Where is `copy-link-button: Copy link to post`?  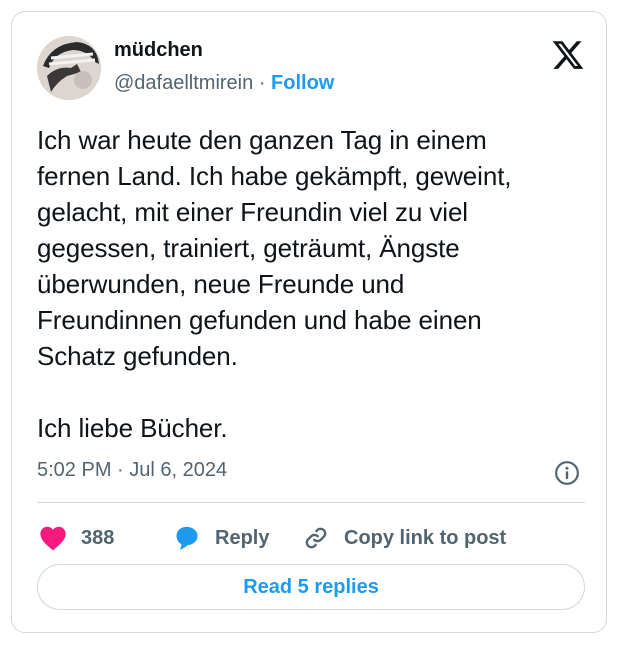
copy-link-button: Copy link to post is located at coordinates (404, 538).